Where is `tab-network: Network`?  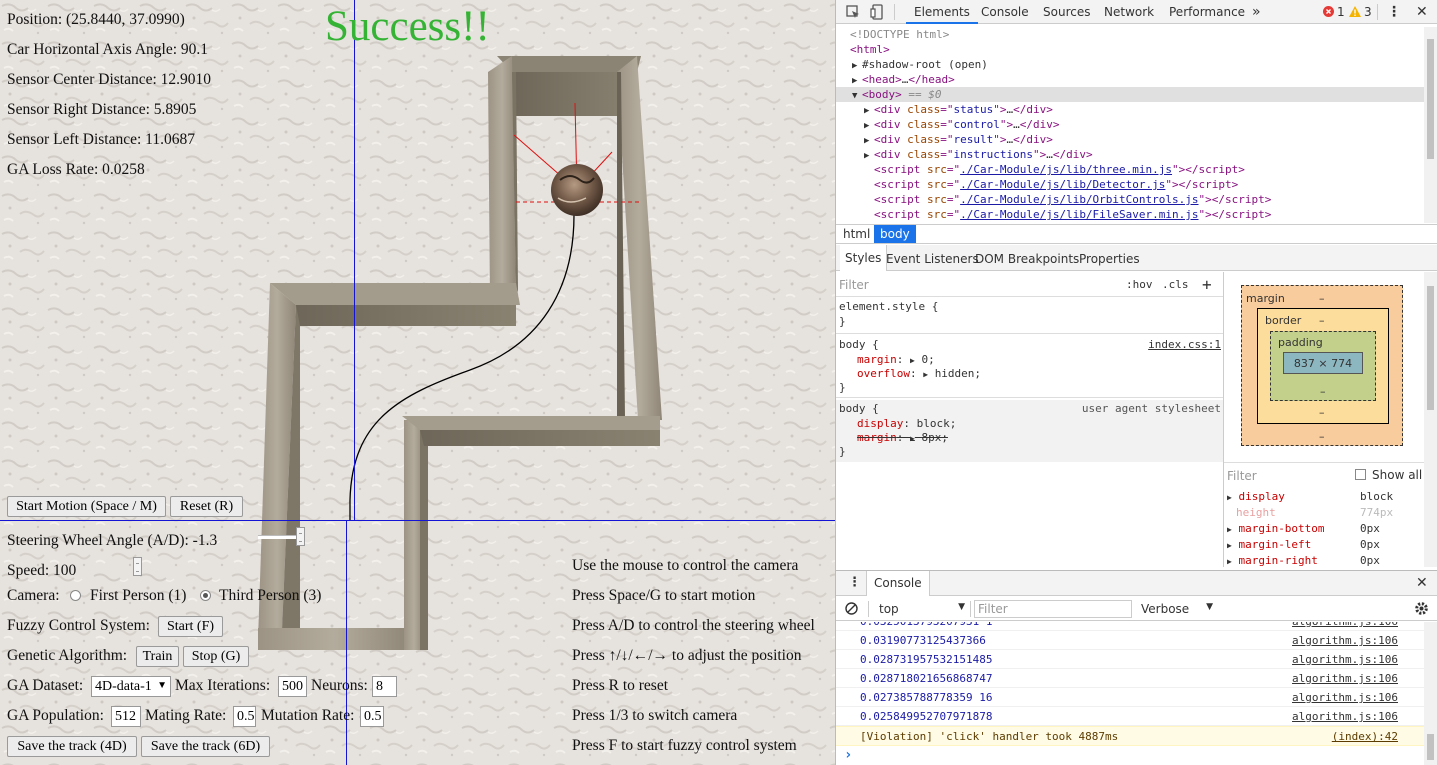
tab-network: Network is located at coordinates (1129, 12).